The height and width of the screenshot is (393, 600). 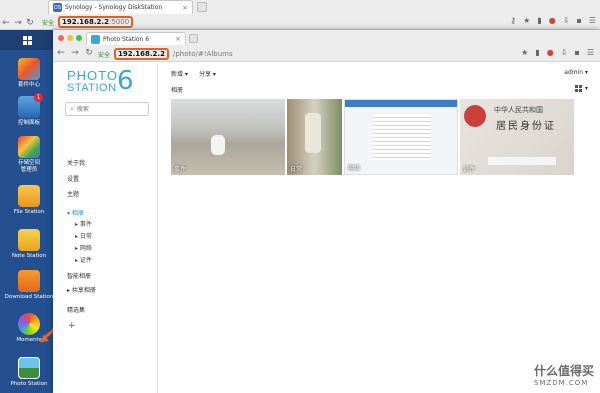 I want to click on photo-figure, so click(x=313, y=133).